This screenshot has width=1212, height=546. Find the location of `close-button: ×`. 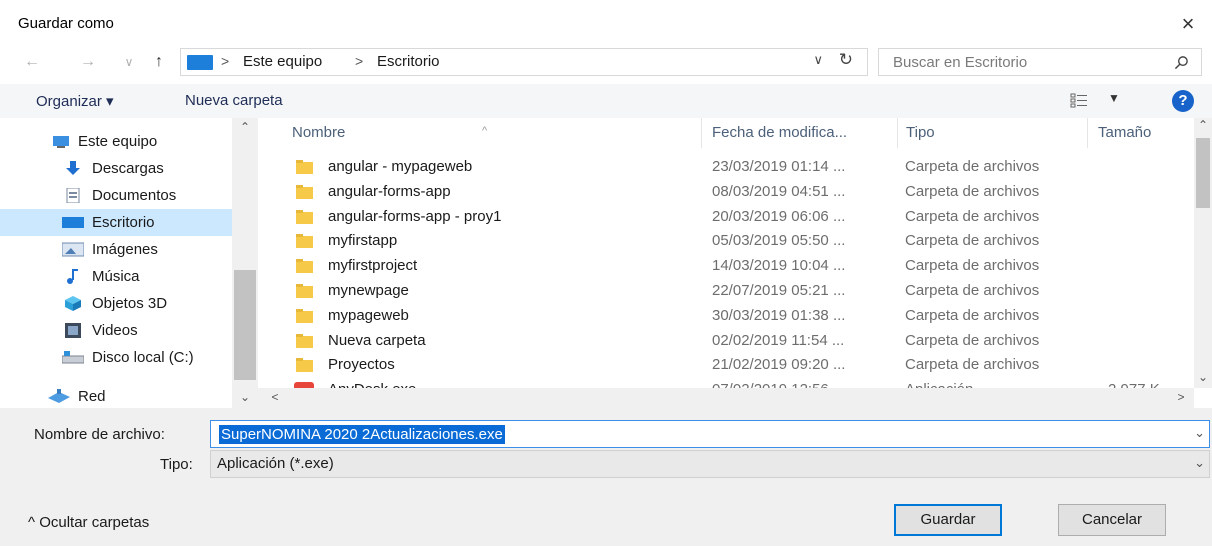

close-button: × is located at coordinates (1188, 24).